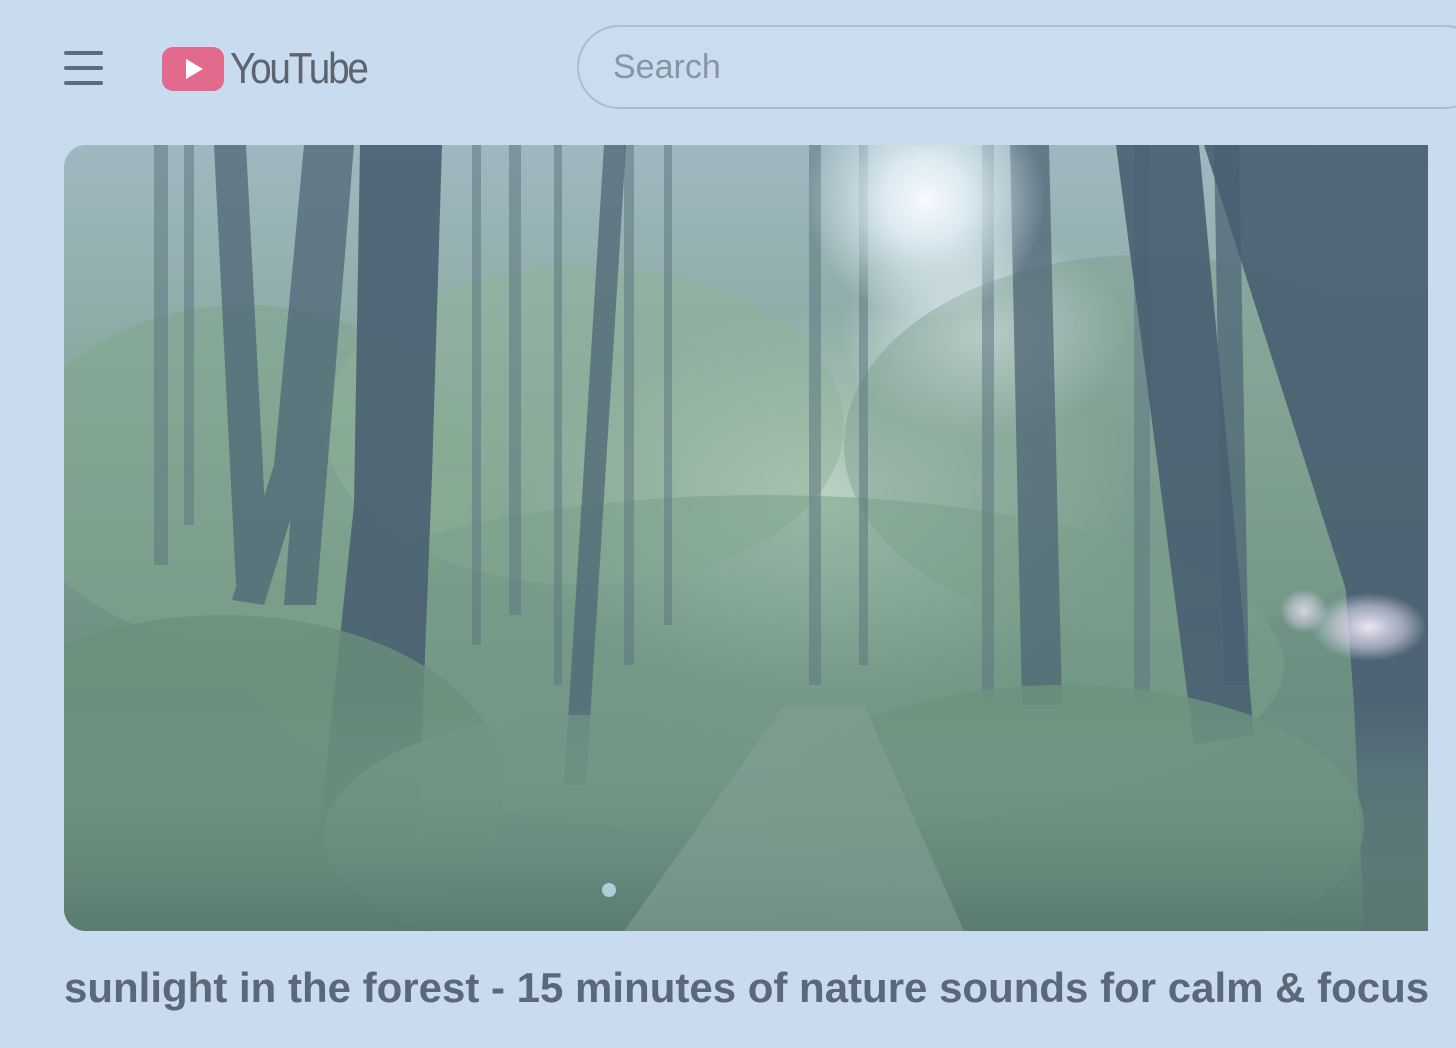 The height and width of the screenshot is (1048, 1456). What do you see at coordinates (299, 68) in the screenshot?
I see `logo-text: YouTube` at bounding box center [299, 68].